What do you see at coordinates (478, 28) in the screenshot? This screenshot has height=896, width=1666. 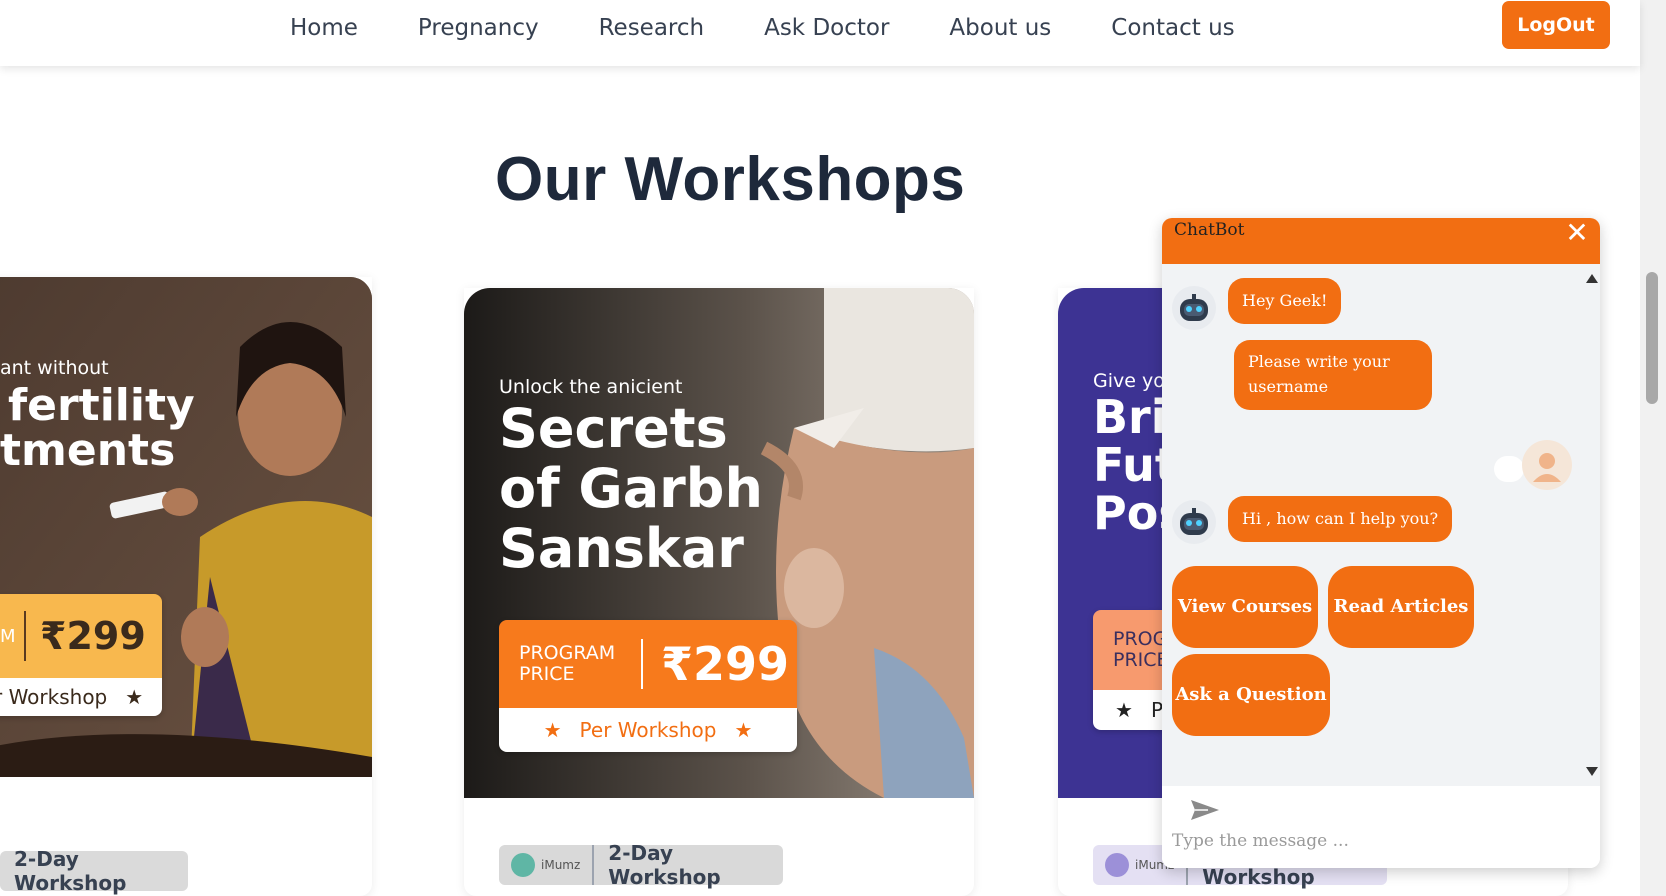 I see `nav-pregnancy: Pregnancy` at bounding box center [478, 28].